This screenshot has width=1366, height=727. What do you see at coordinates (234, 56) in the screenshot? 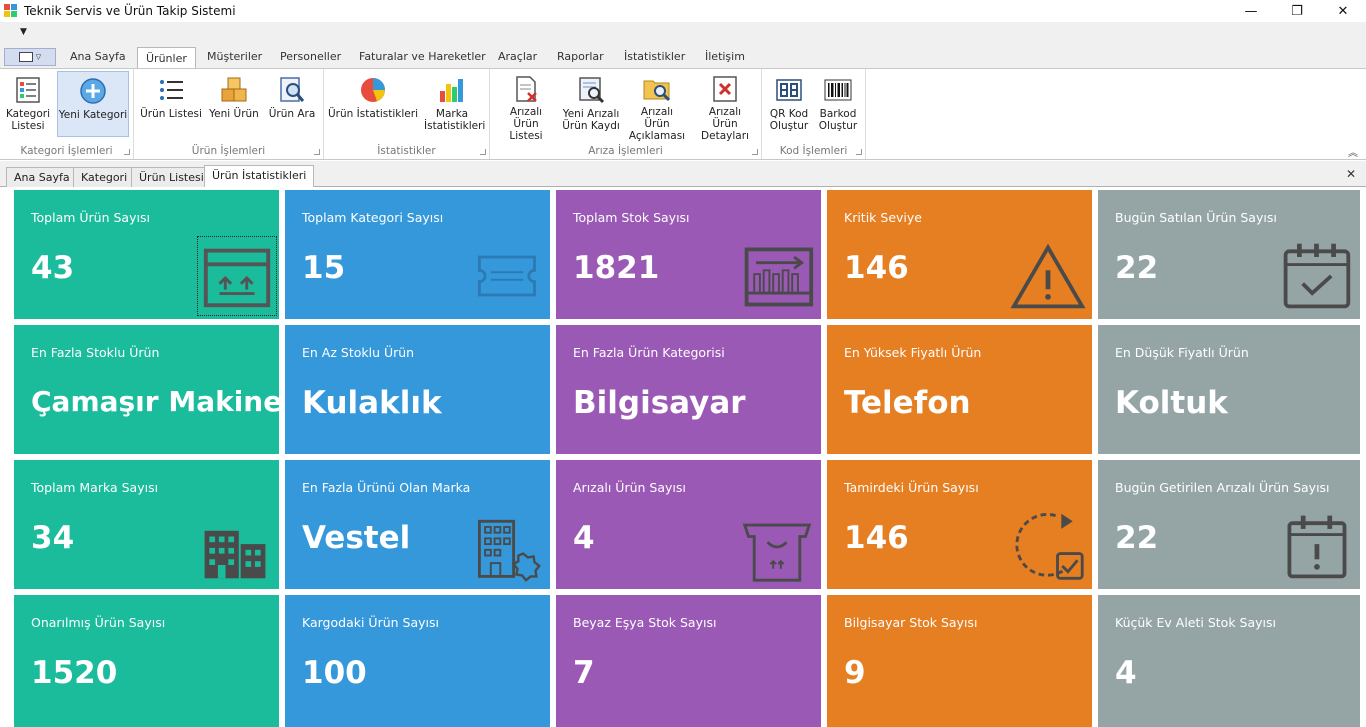
I see `tab-musteriler: Müşteriler` at bounding box center [234, 56].